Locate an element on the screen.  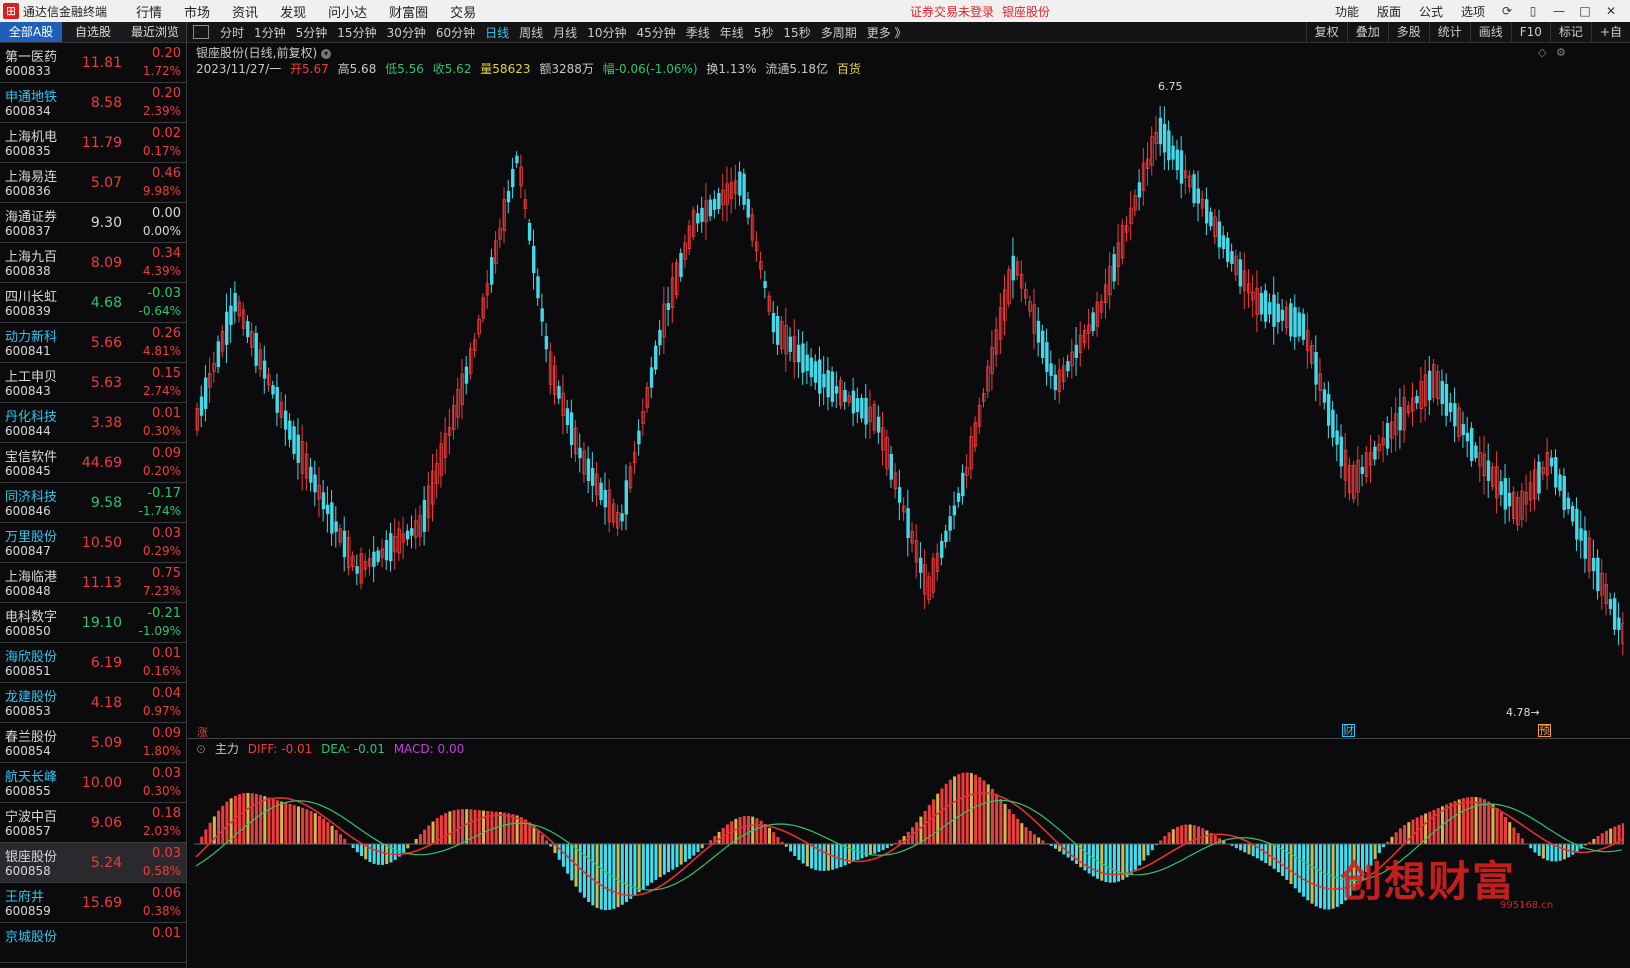
menu-zixun: 资讯 is located at coordinates (245, 11).